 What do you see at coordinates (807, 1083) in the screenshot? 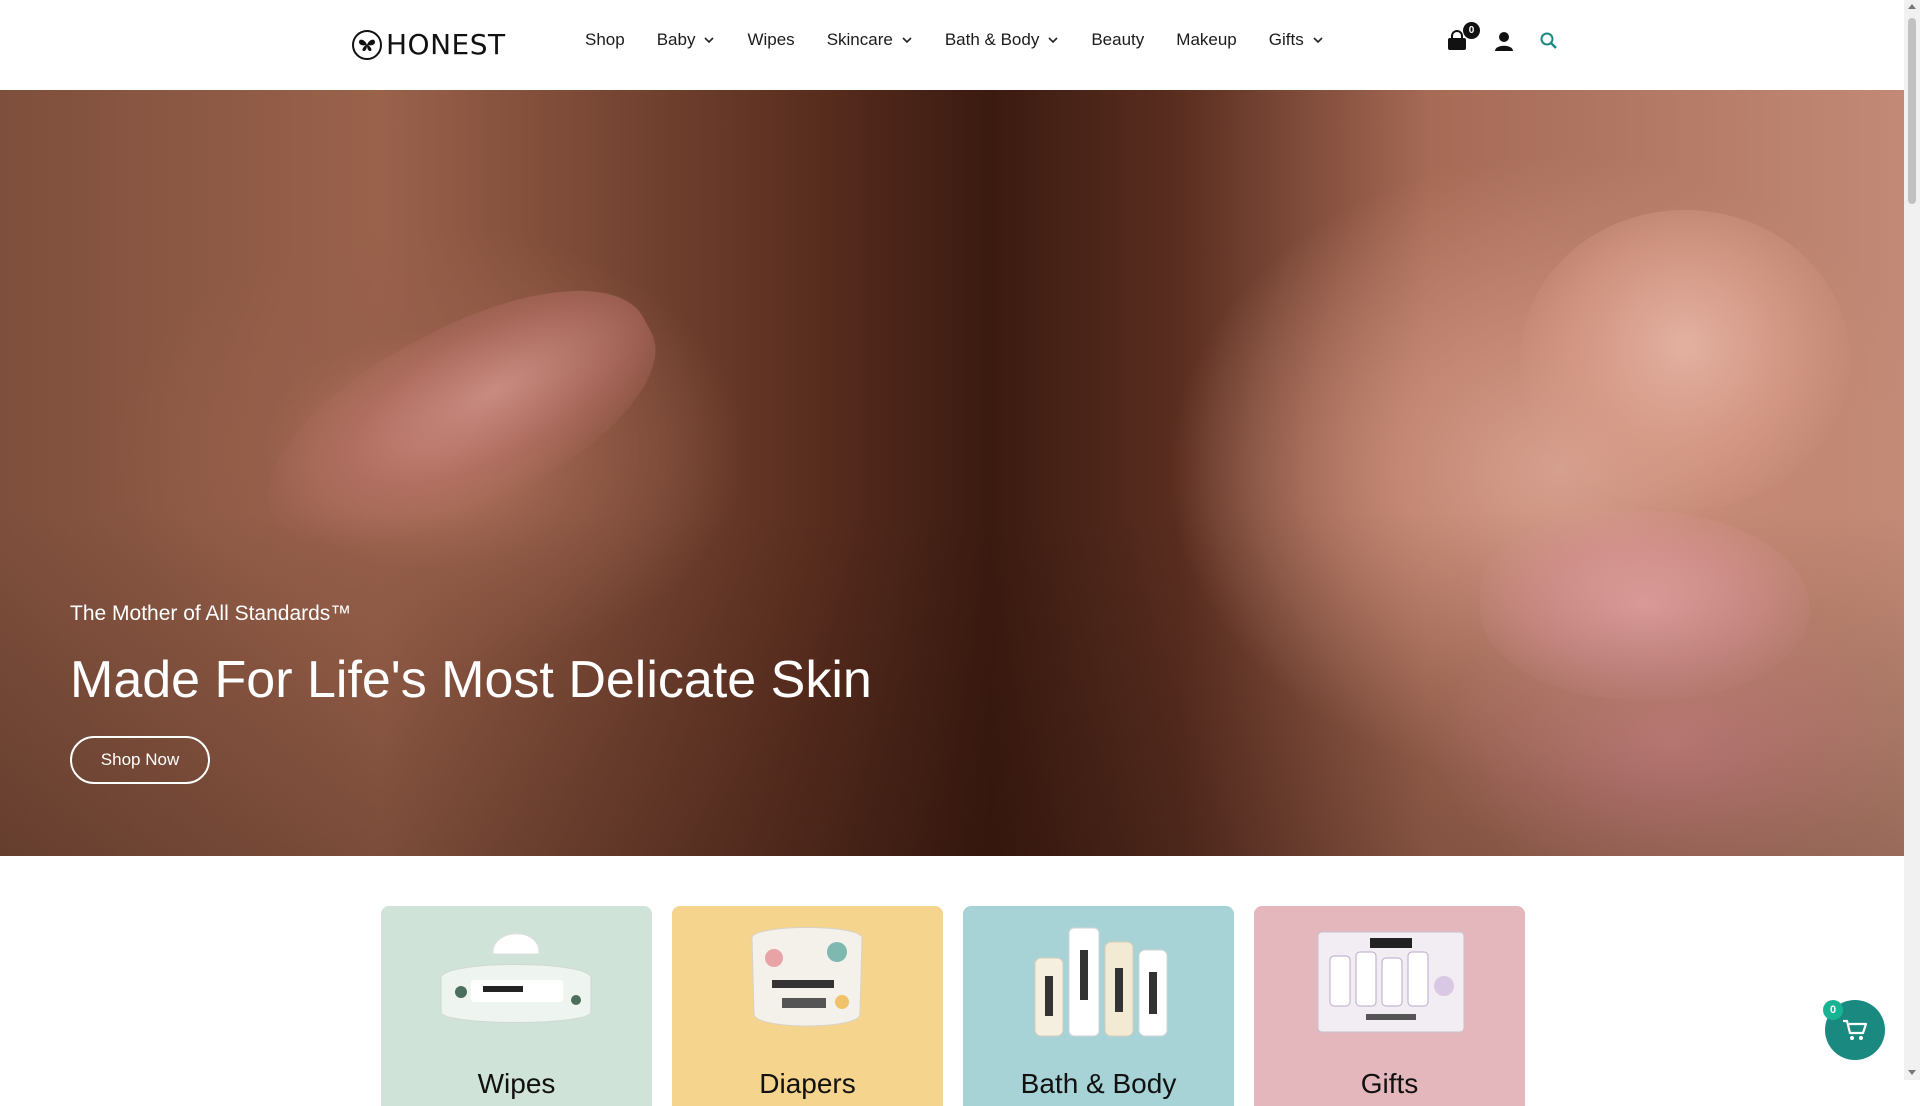
I see `category-label: Diapers` at bounding box center [807, 1083].